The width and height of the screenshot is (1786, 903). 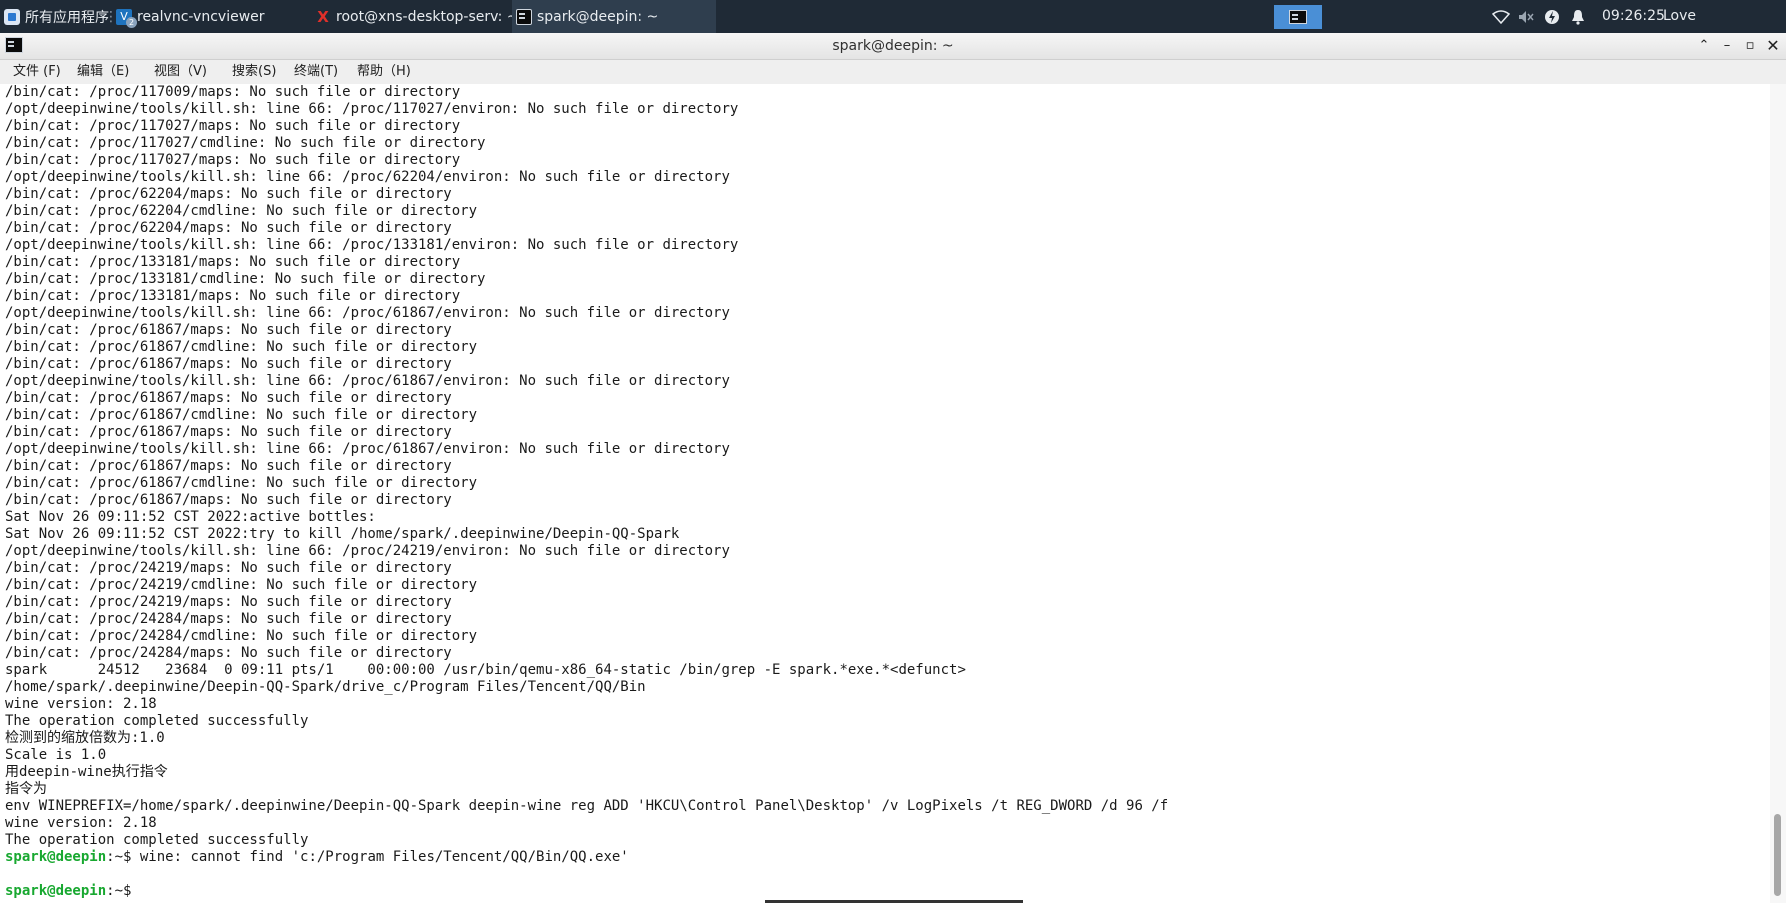 What do you see at coordinates (201, 16) in the screenshot?
I see `task-label: realvnc-vncviewer` at bounding box center [201, 16].